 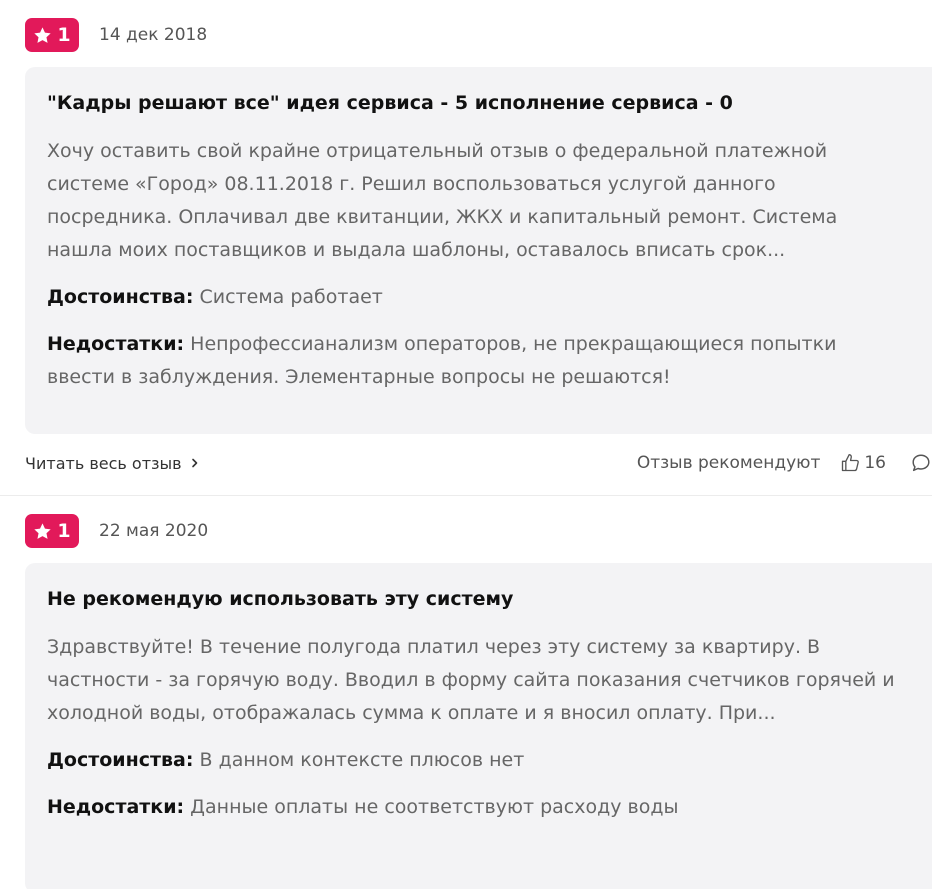 What do you see at coordinates (863, 463) in the screenshot?
I see `like-button: 16` at bounding box center [863, 463].